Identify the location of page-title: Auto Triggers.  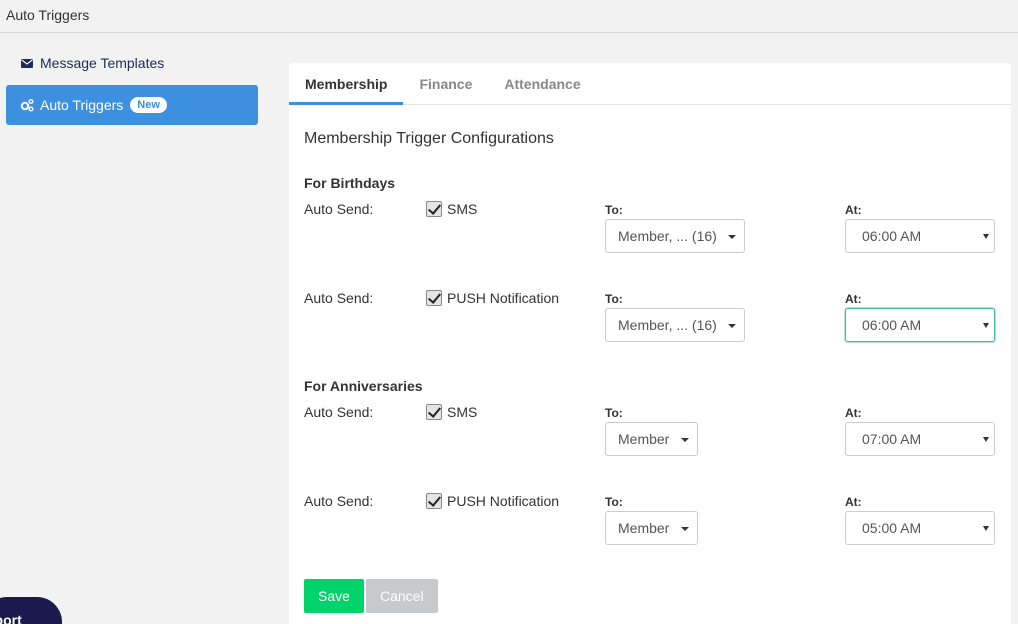
(48, 15).